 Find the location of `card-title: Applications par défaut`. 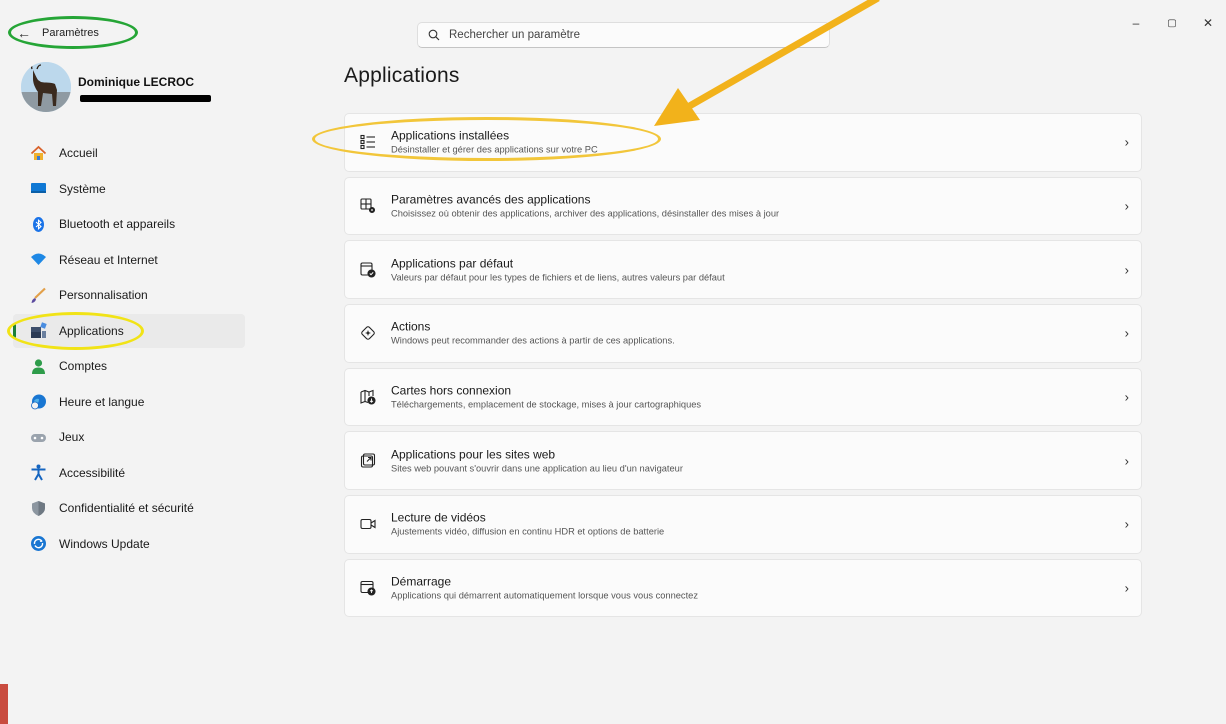

card-title: Applications par défaut is located at coordinates (452, 263).